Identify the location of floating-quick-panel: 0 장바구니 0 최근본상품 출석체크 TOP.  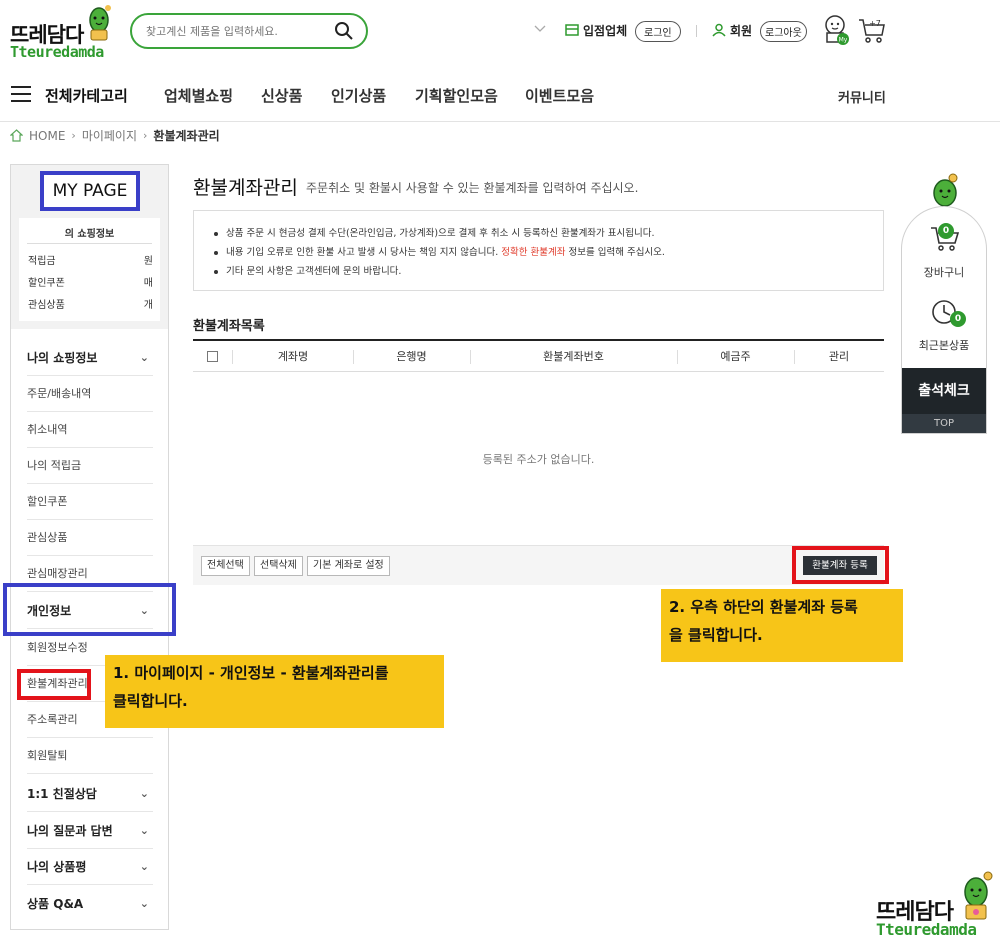
(944, 320).